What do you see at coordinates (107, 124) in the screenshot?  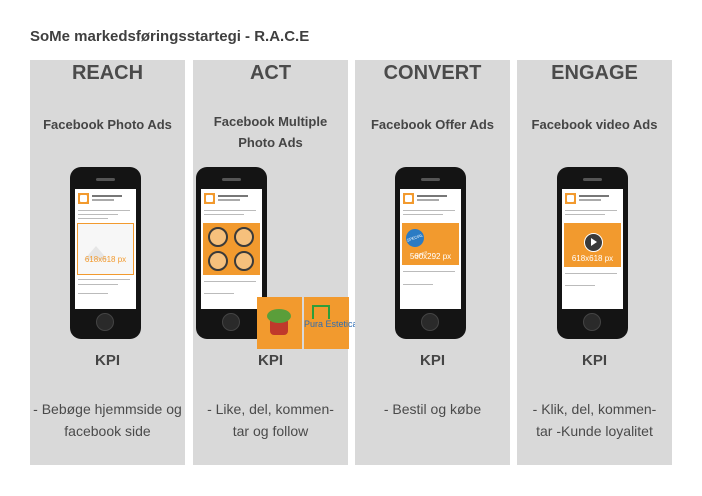 I see `ad-type: Facebook Photo Ads` at bounding box center [107, 124].